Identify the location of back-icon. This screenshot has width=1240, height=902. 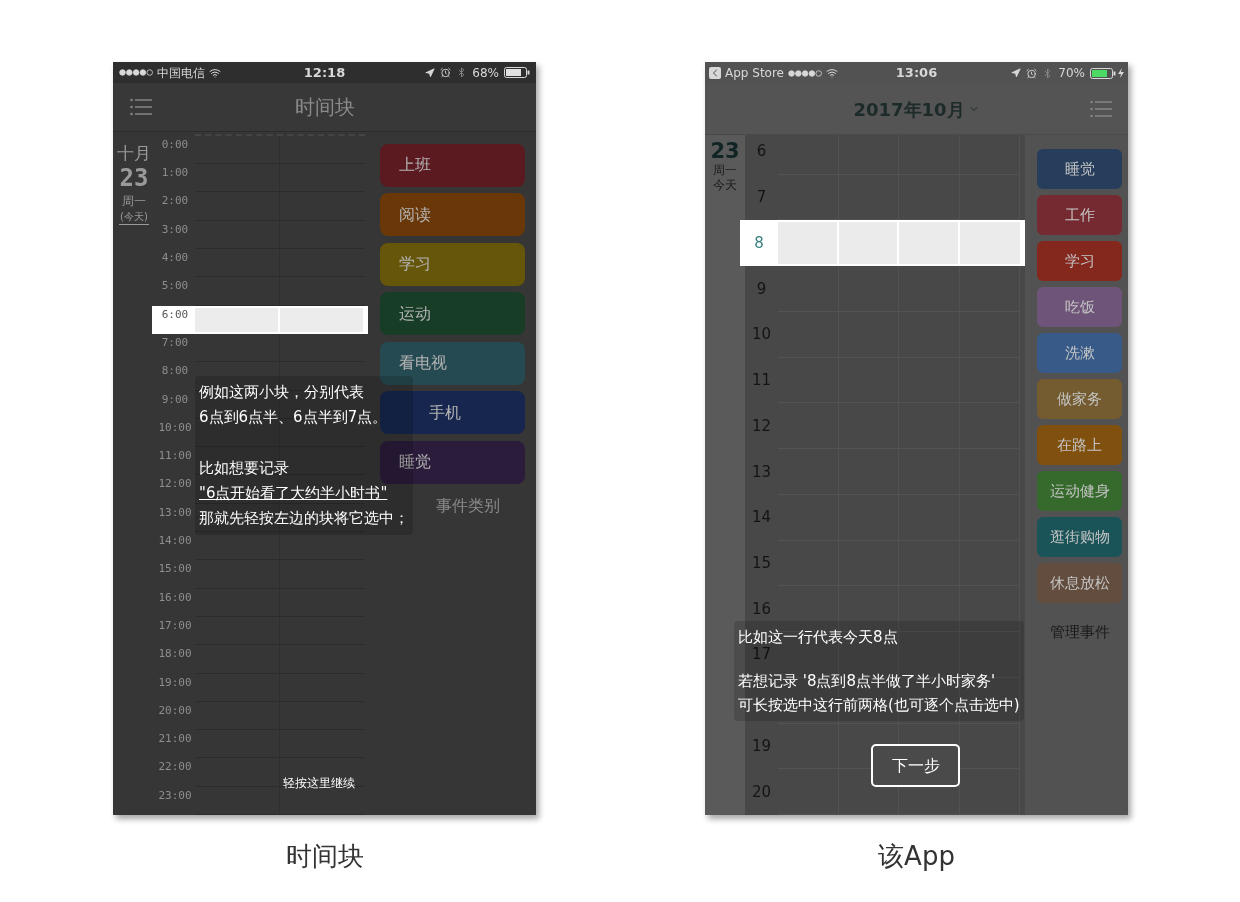
(715, 73).